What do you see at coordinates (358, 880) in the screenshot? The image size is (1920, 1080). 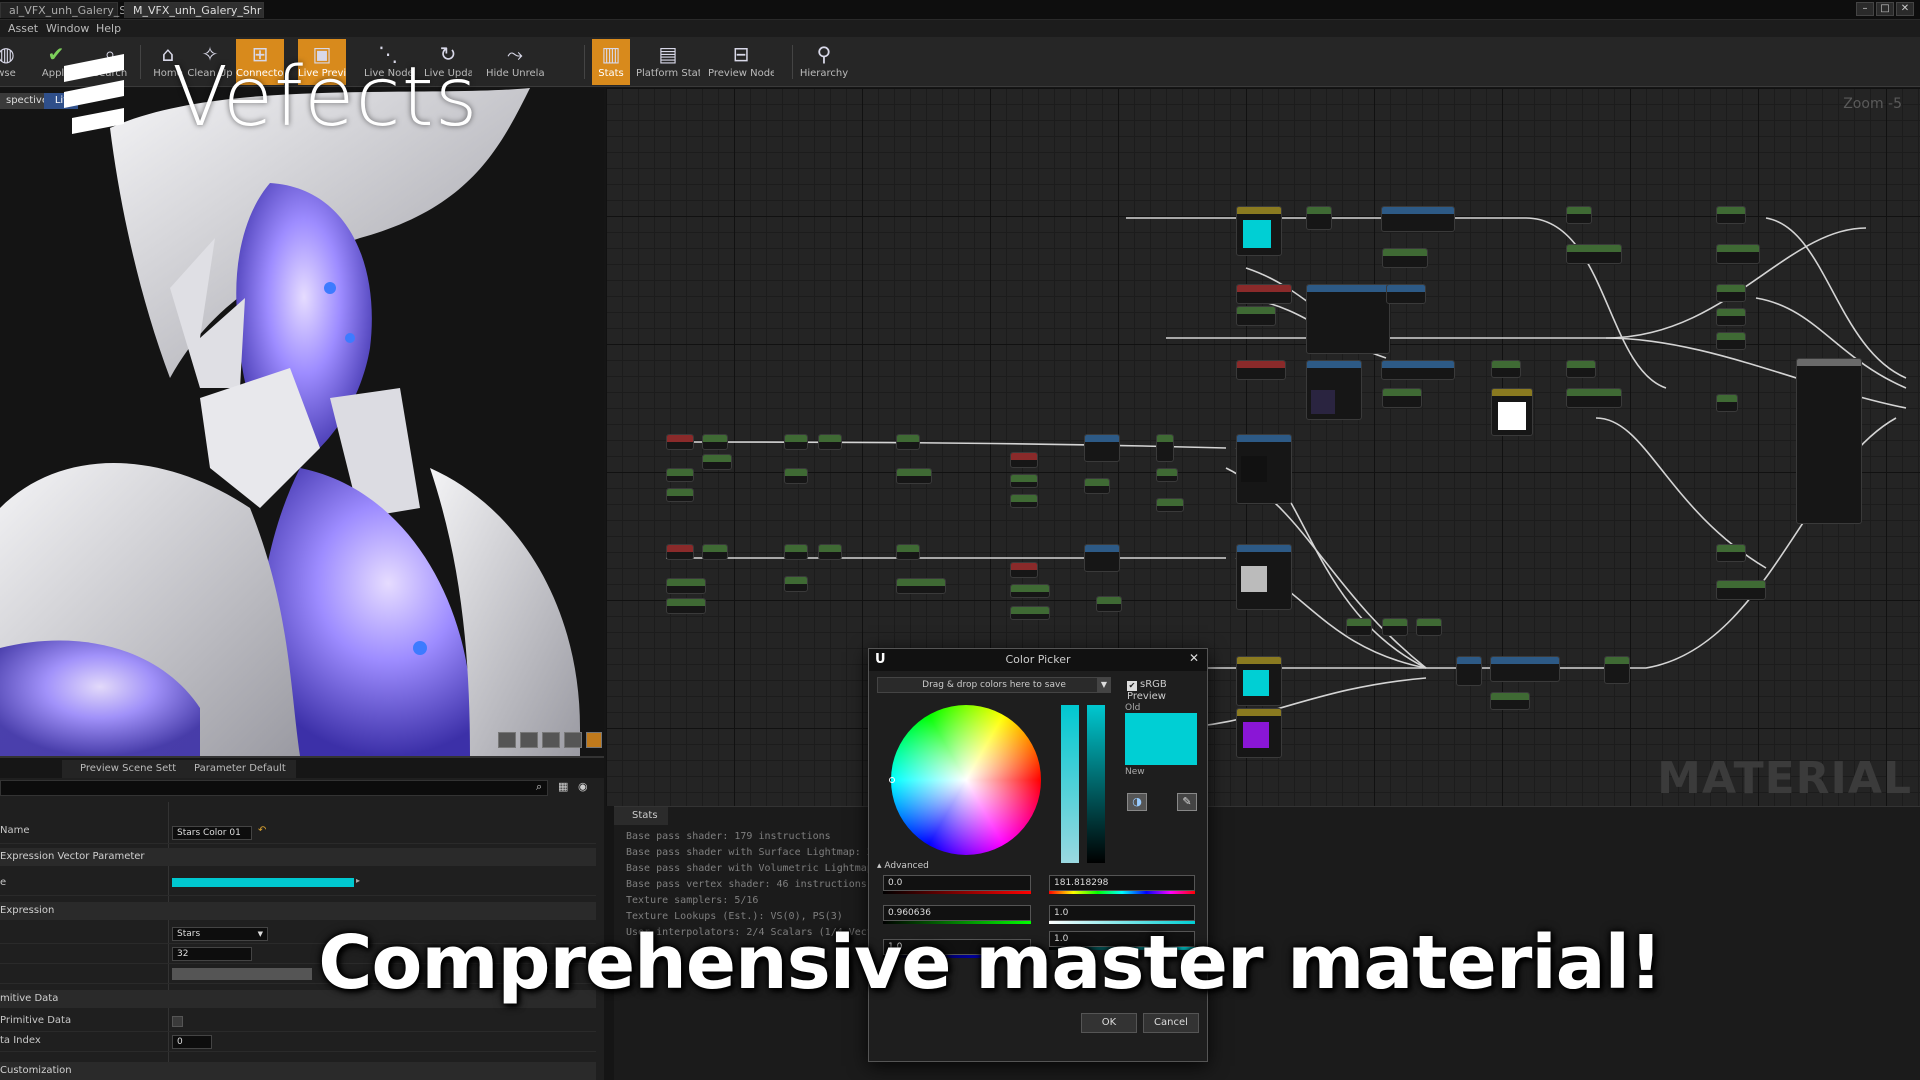 I see `expand-arrow-icon: ▸` at bounding box center [358, 880].